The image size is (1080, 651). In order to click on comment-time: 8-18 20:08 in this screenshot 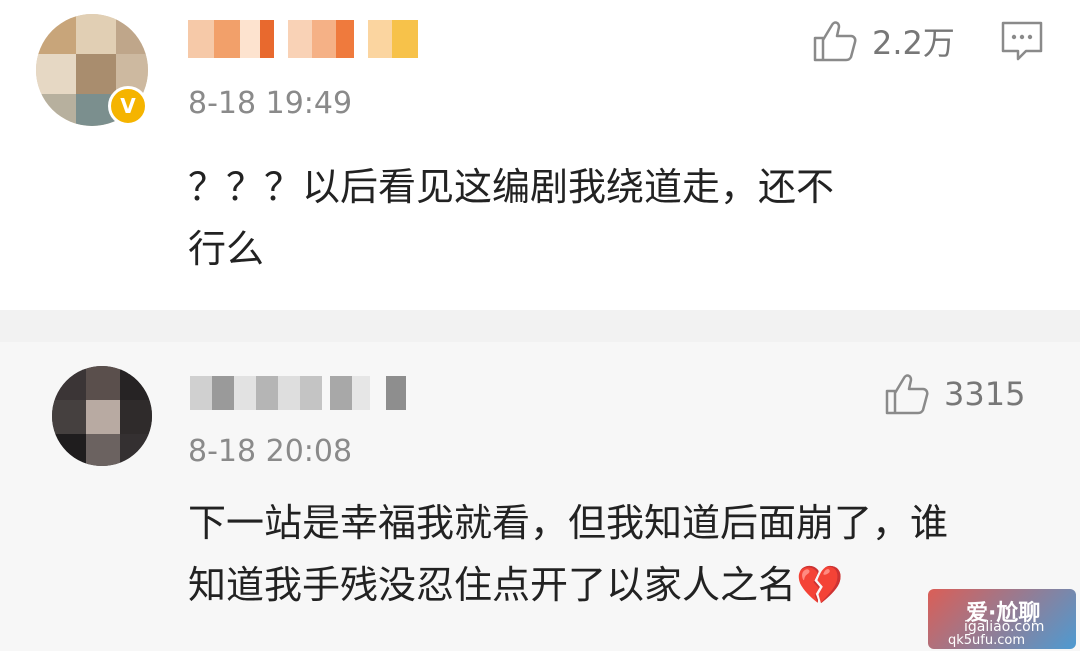, I will do `click(270, 451)`.